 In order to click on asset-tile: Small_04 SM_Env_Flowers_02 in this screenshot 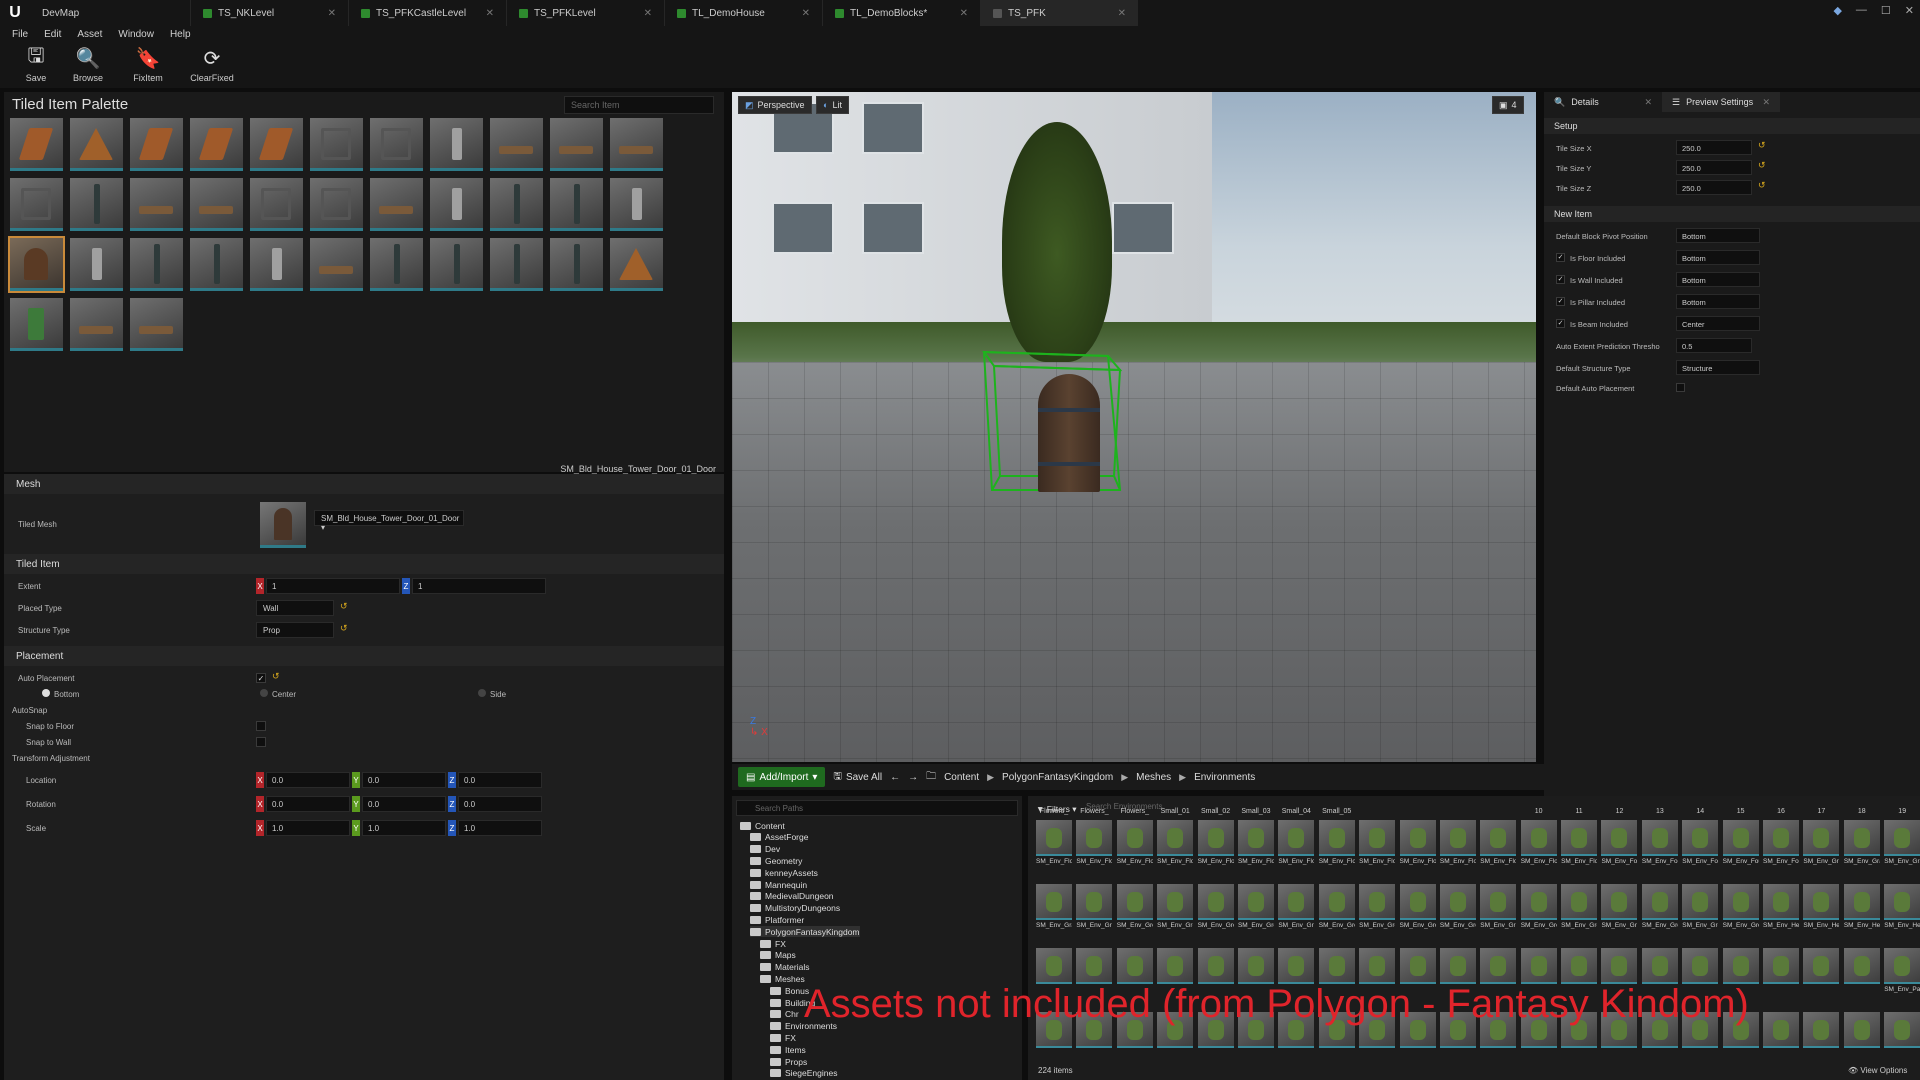, I will do `click(1297, 845)`.